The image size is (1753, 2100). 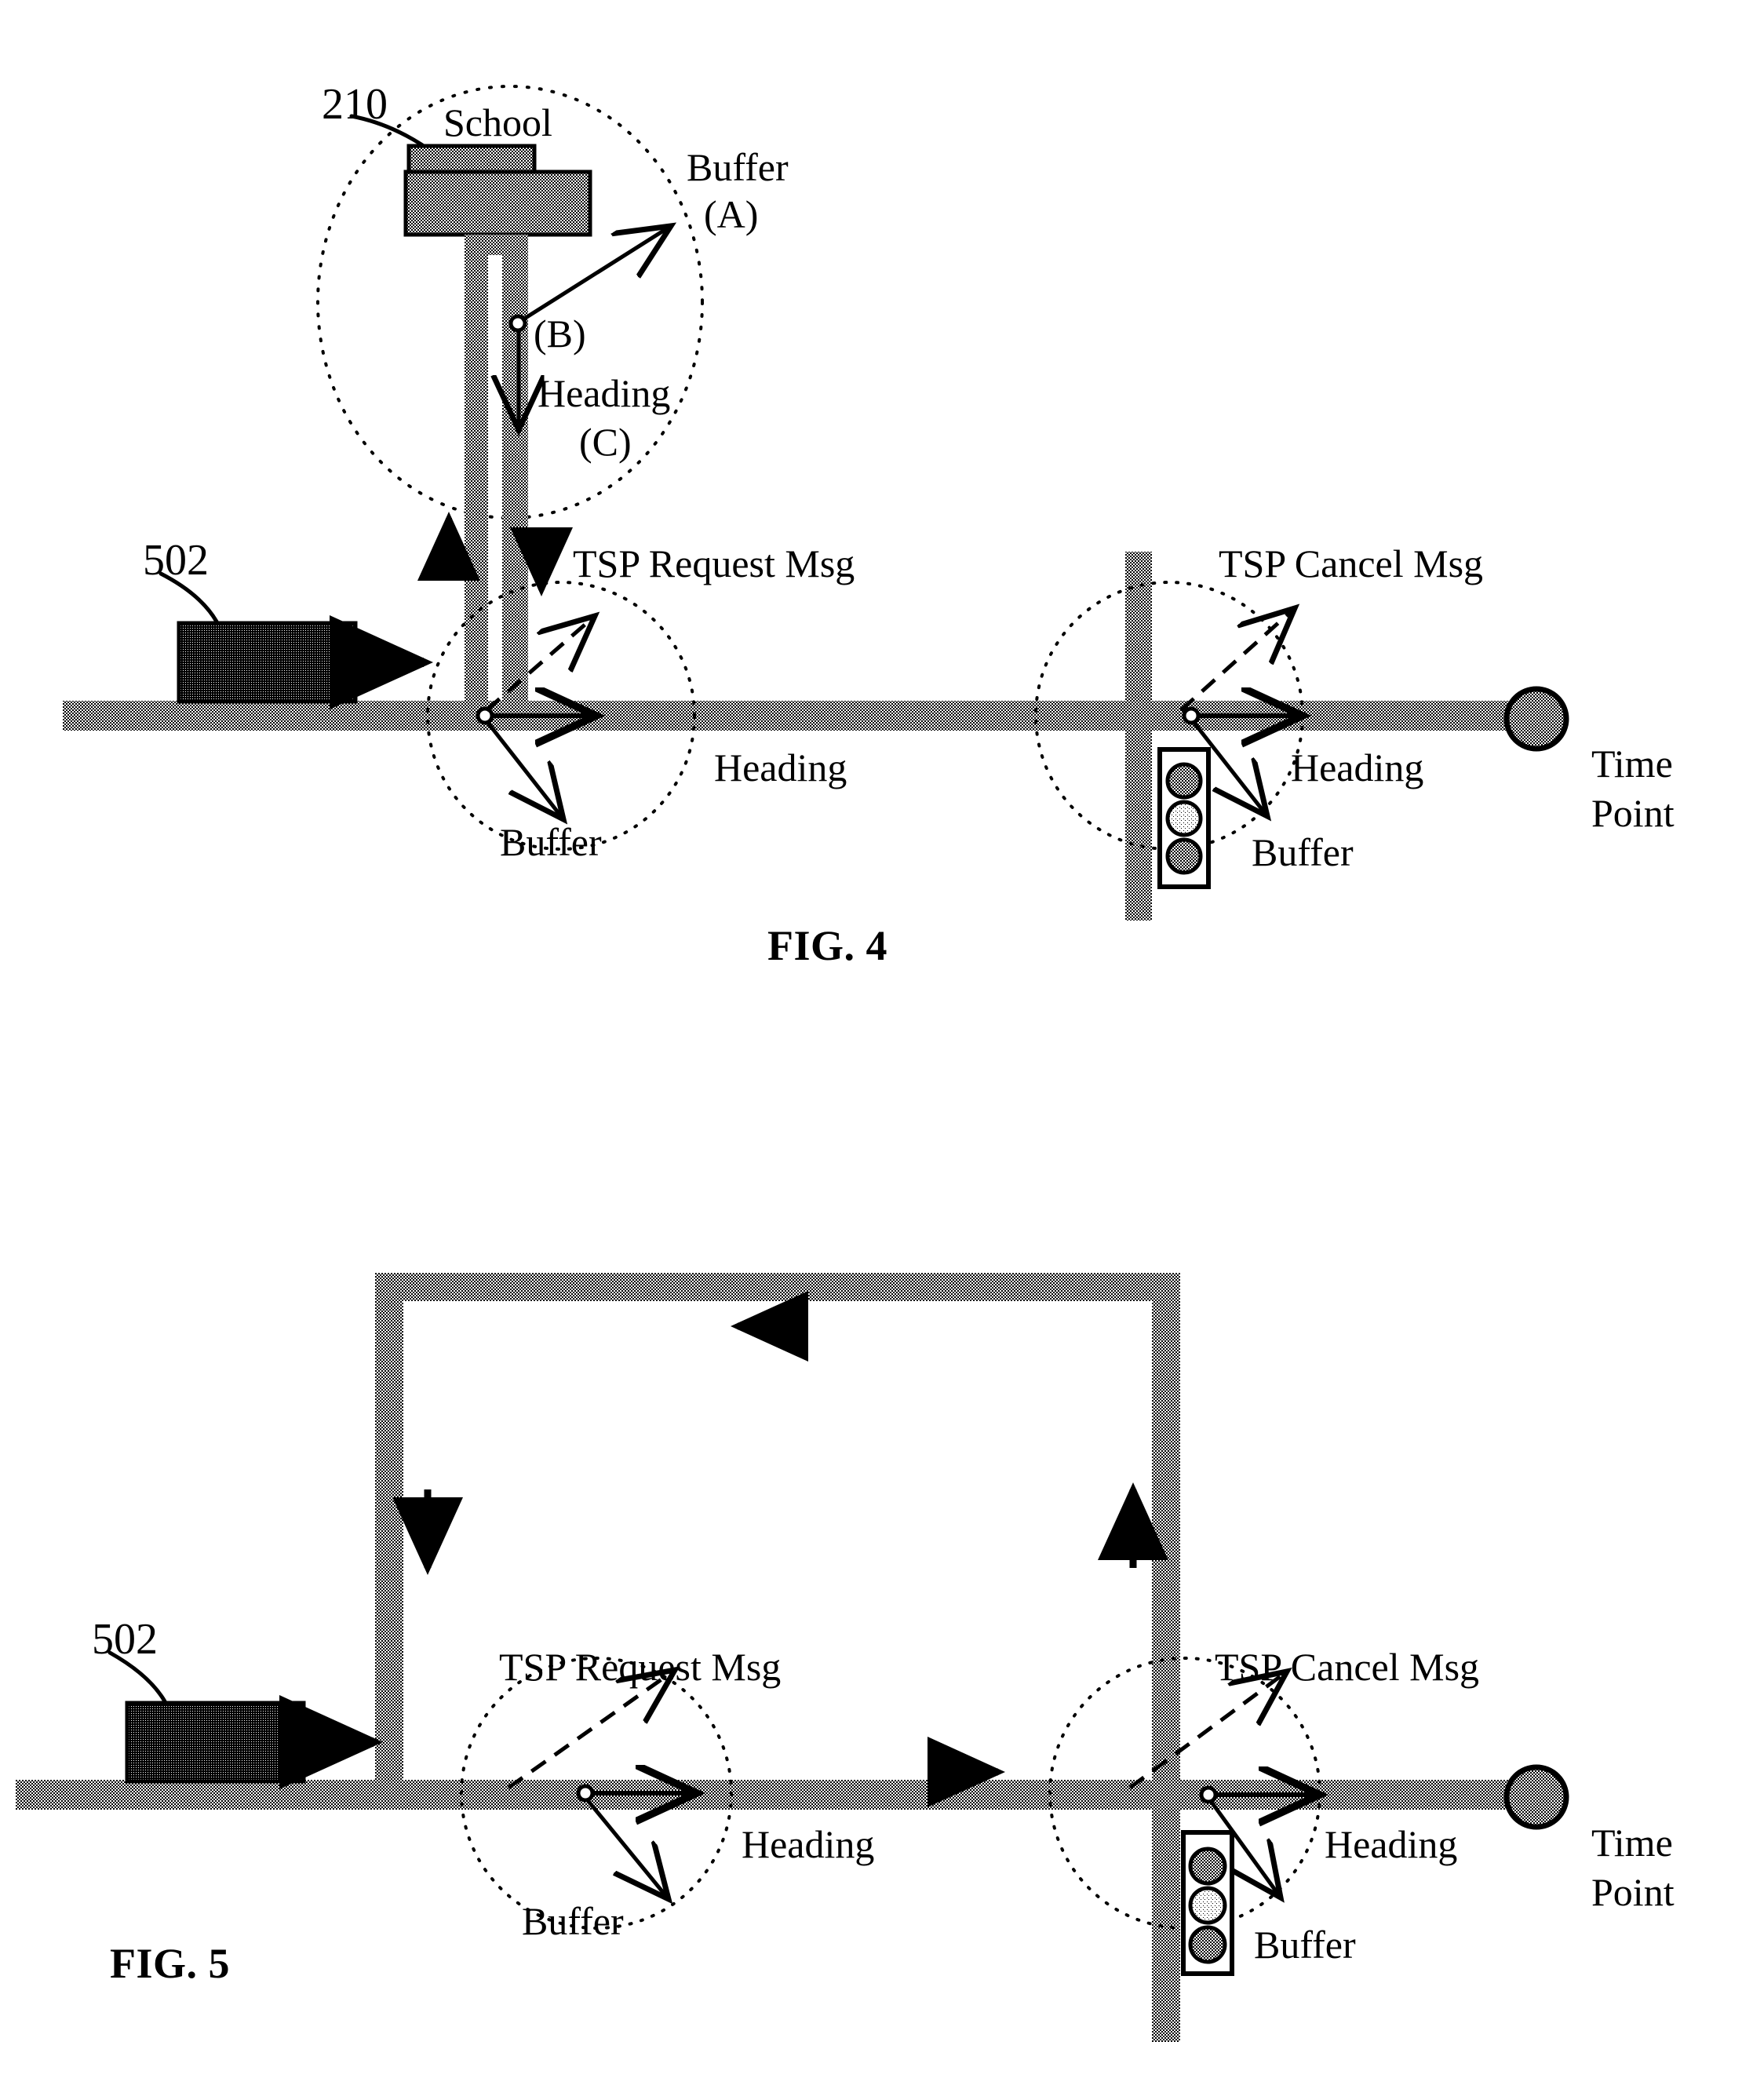 I want to click on heading-c-sublabel: (C), so click(x=605, y=442).